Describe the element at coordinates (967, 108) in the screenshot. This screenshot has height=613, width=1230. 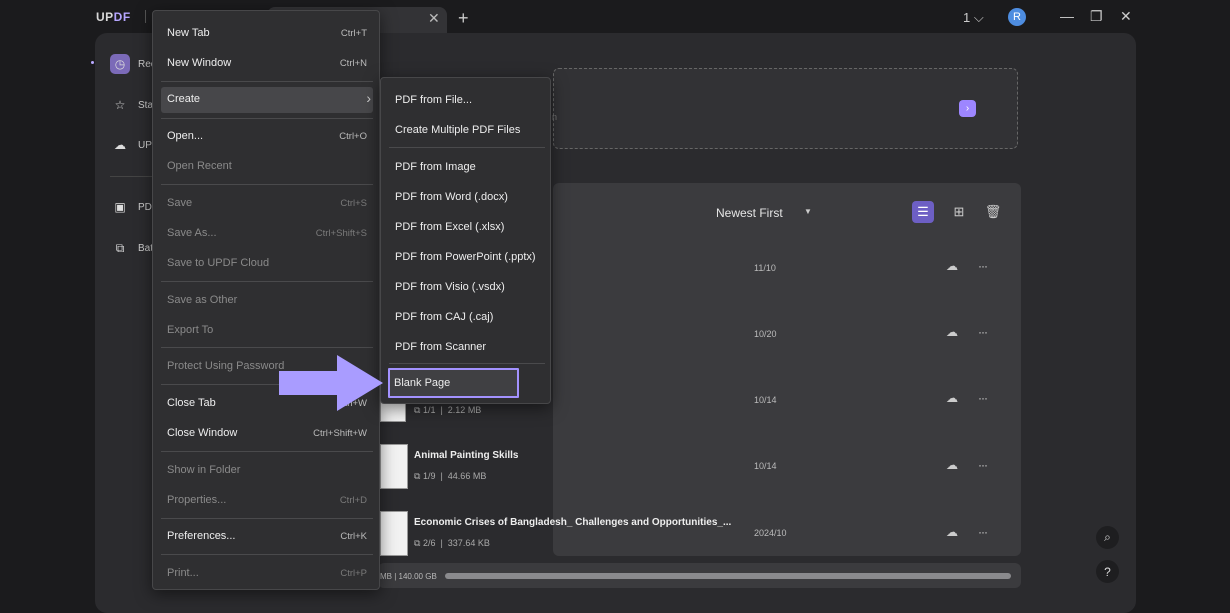
I see `open-file-button: ›` at that location.